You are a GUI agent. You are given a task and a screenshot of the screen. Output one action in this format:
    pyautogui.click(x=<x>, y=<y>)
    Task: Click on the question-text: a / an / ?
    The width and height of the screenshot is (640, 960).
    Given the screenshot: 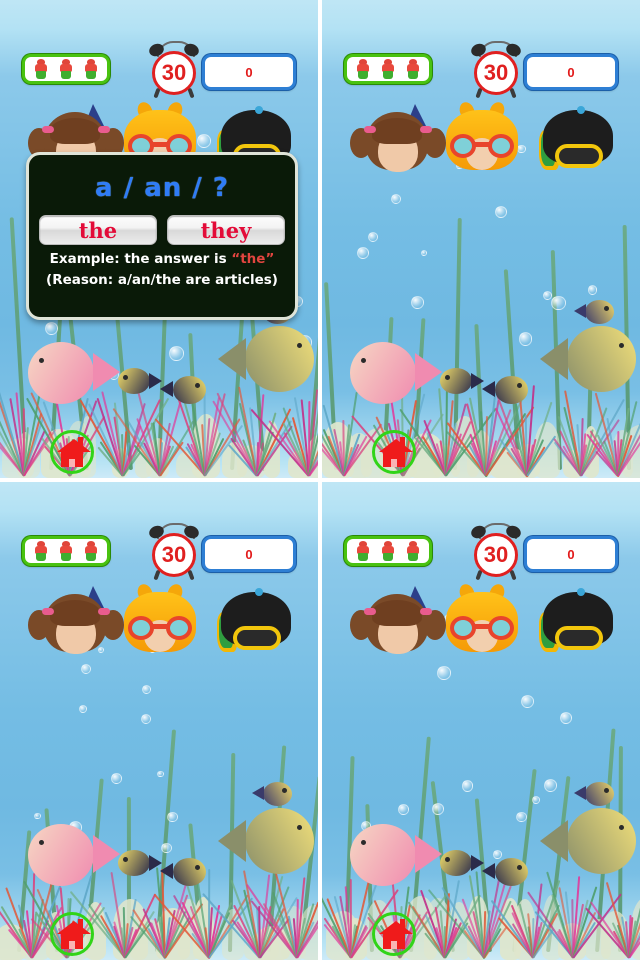 What is the action you would take?
    pyautogui.click(x=162, y=188)
    